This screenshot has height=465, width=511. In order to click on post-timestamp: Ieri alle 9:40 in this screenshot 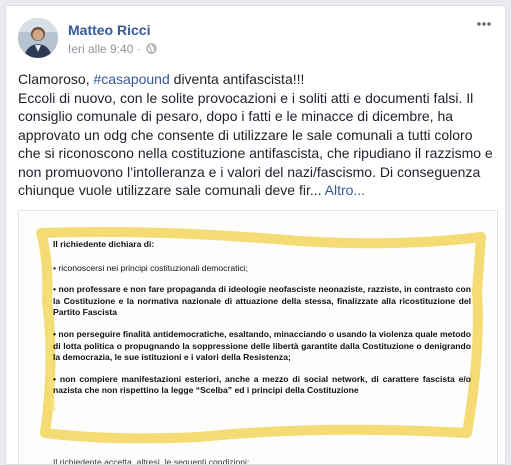, I will do `click(100, 49)`.